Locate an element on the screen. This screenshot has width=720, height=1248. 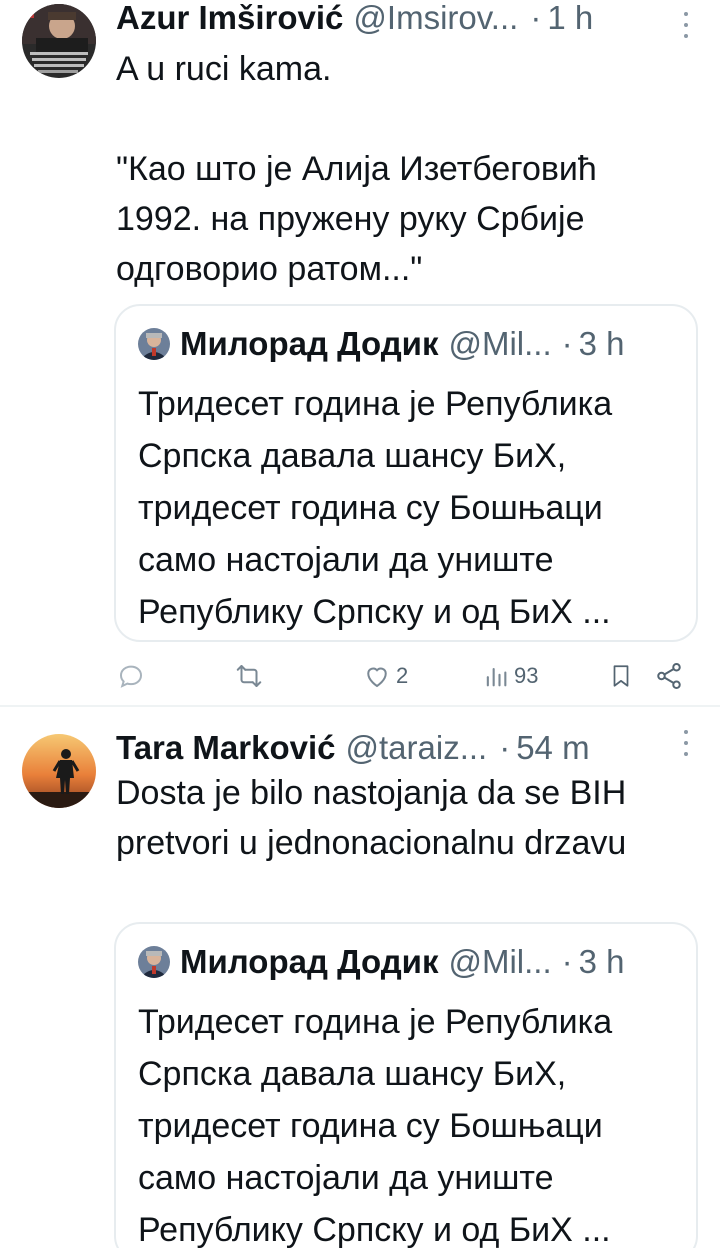
bookmark-icon is located at coordinates (621, 676).